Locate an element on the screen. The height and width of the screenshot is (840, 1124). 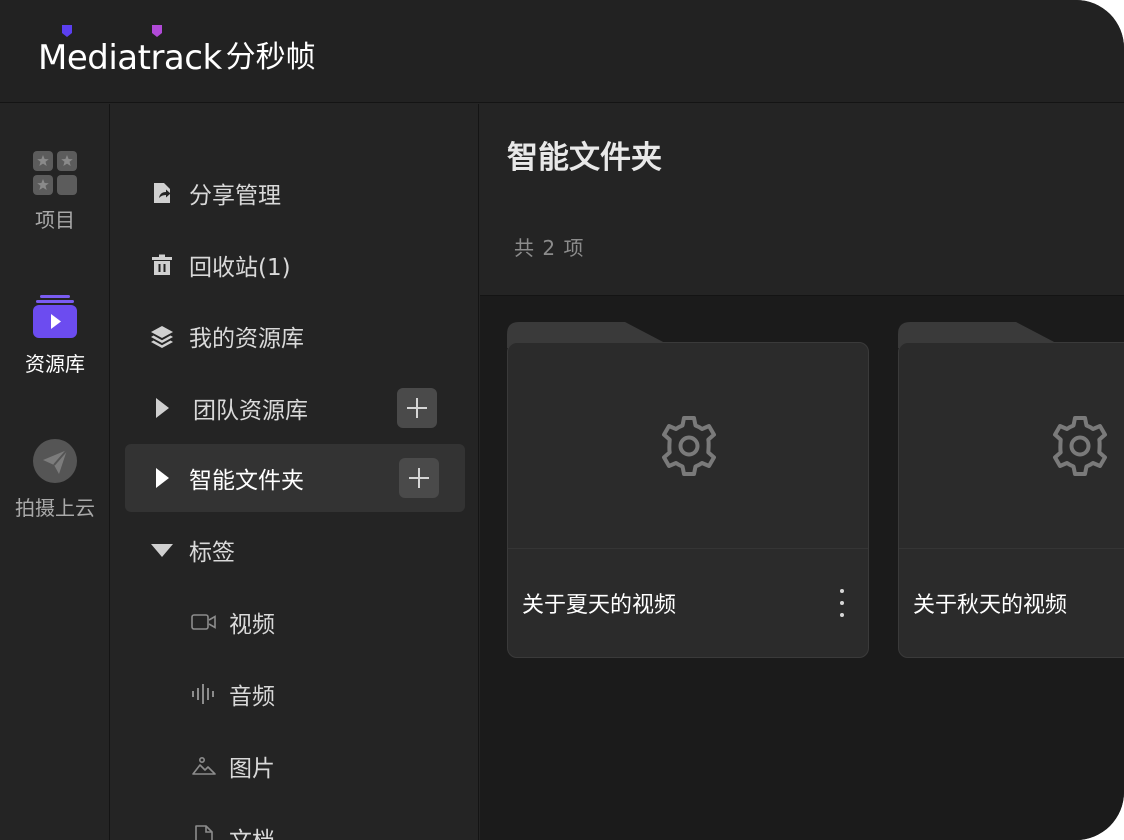
tag-item-document: 文档 is located at coordinates (233, 829).